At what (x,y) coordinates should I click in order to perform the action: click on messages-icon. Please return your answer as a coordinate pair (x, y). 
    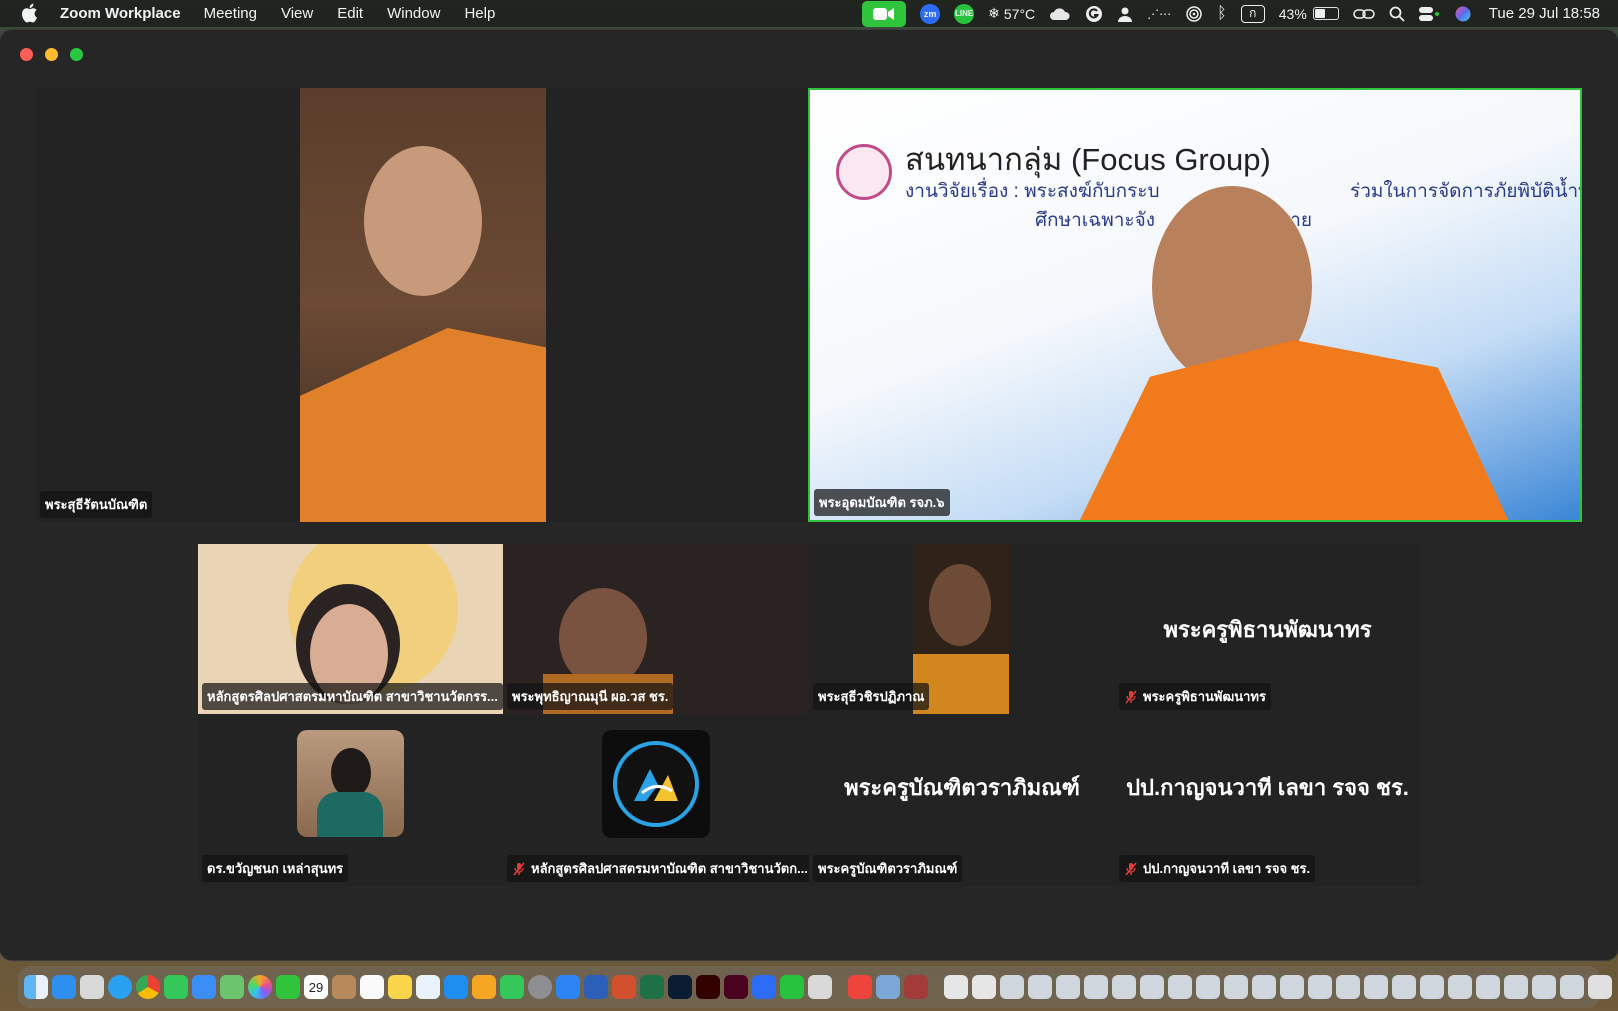
    Looking at the image, I should click on (176, 987).